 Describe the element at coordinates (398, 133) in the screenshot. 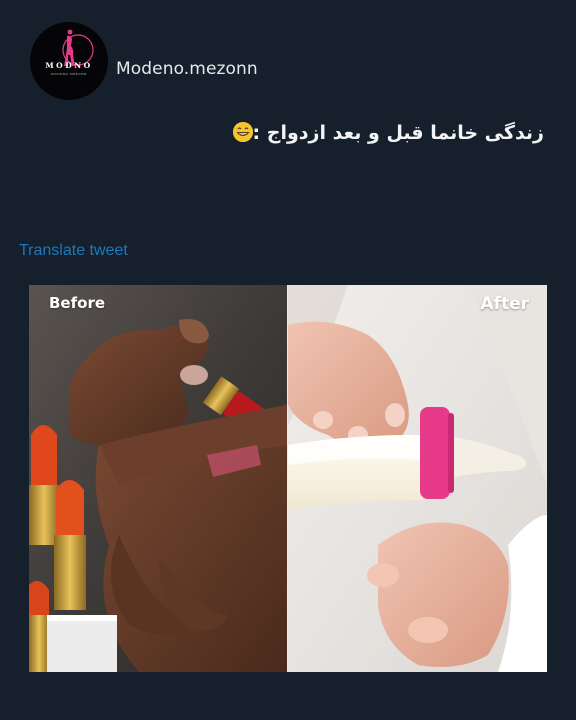

I see `tweet-text: زندگی خانما قبل و بعد ازدواج :` at that location.